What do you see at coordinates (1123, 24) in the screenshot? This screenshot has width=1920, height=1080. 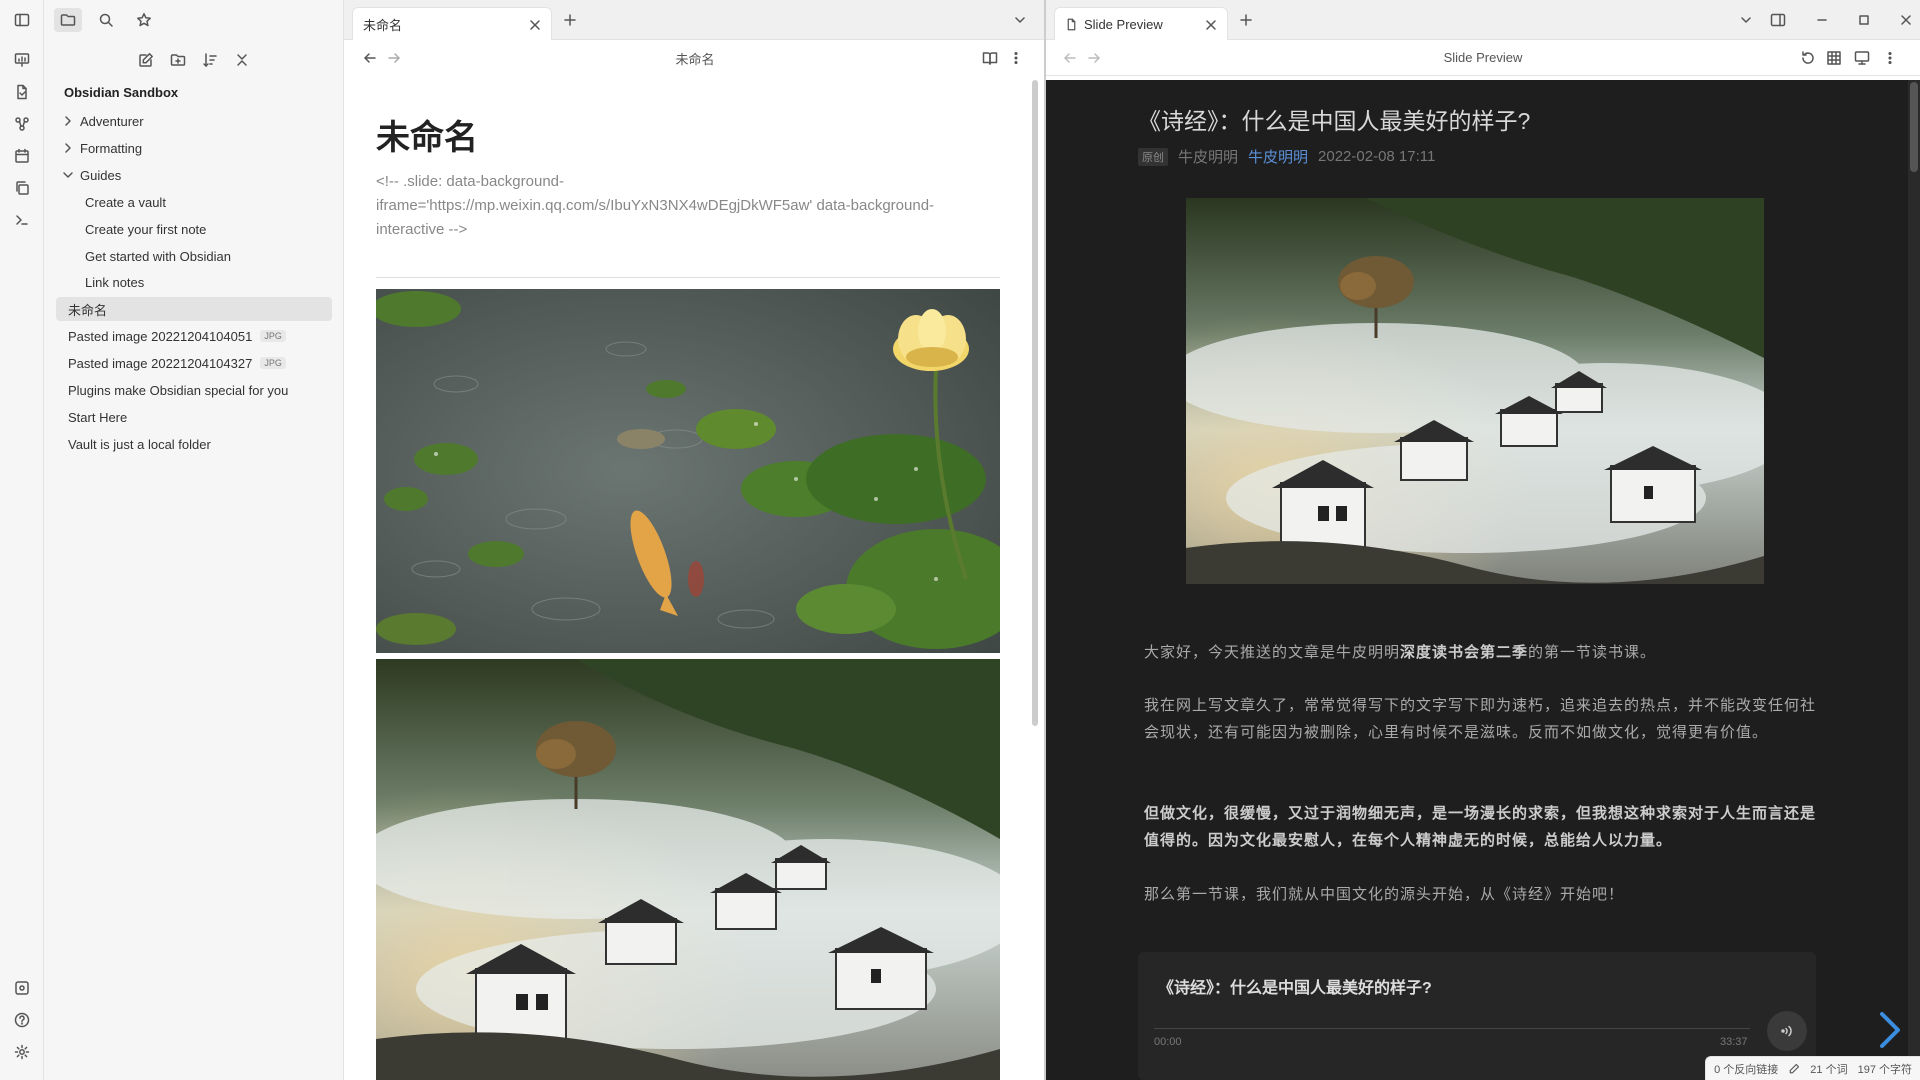 I see `tab-label: Slide Preview` at bounding box center [1123, 24].